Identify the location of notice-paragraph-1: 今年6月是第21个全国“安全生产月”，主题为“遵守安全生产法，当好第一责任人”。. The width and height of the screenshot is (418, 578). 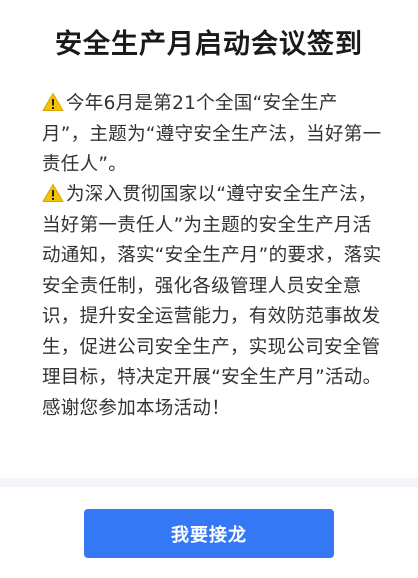
(212, 135).